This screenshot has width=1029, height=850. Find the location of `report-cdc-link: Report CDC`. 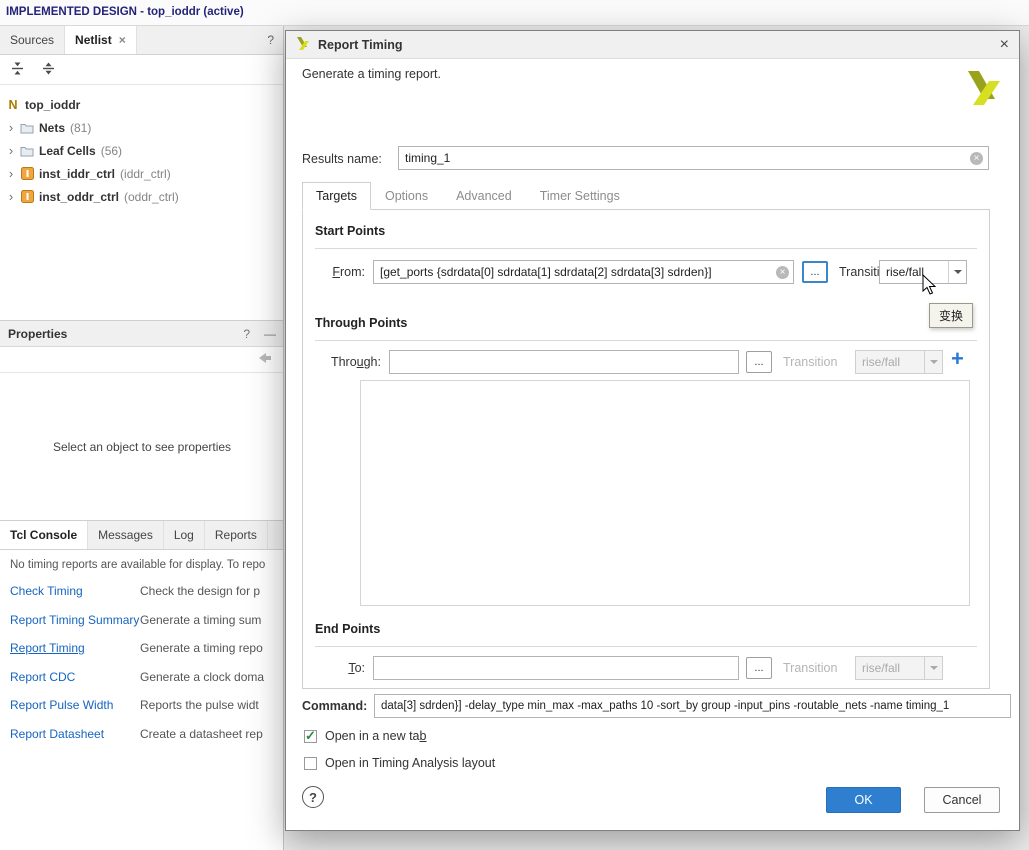

report-cdc-link: Report CDC is located at coordinates (42, 677).